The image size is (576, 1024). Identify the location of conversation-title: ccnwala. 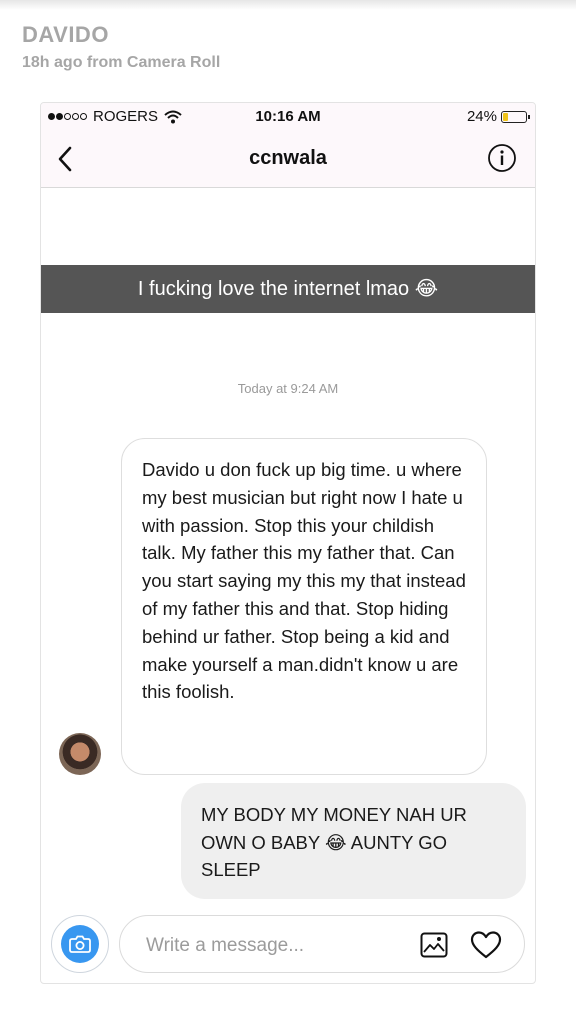
(288, 158).